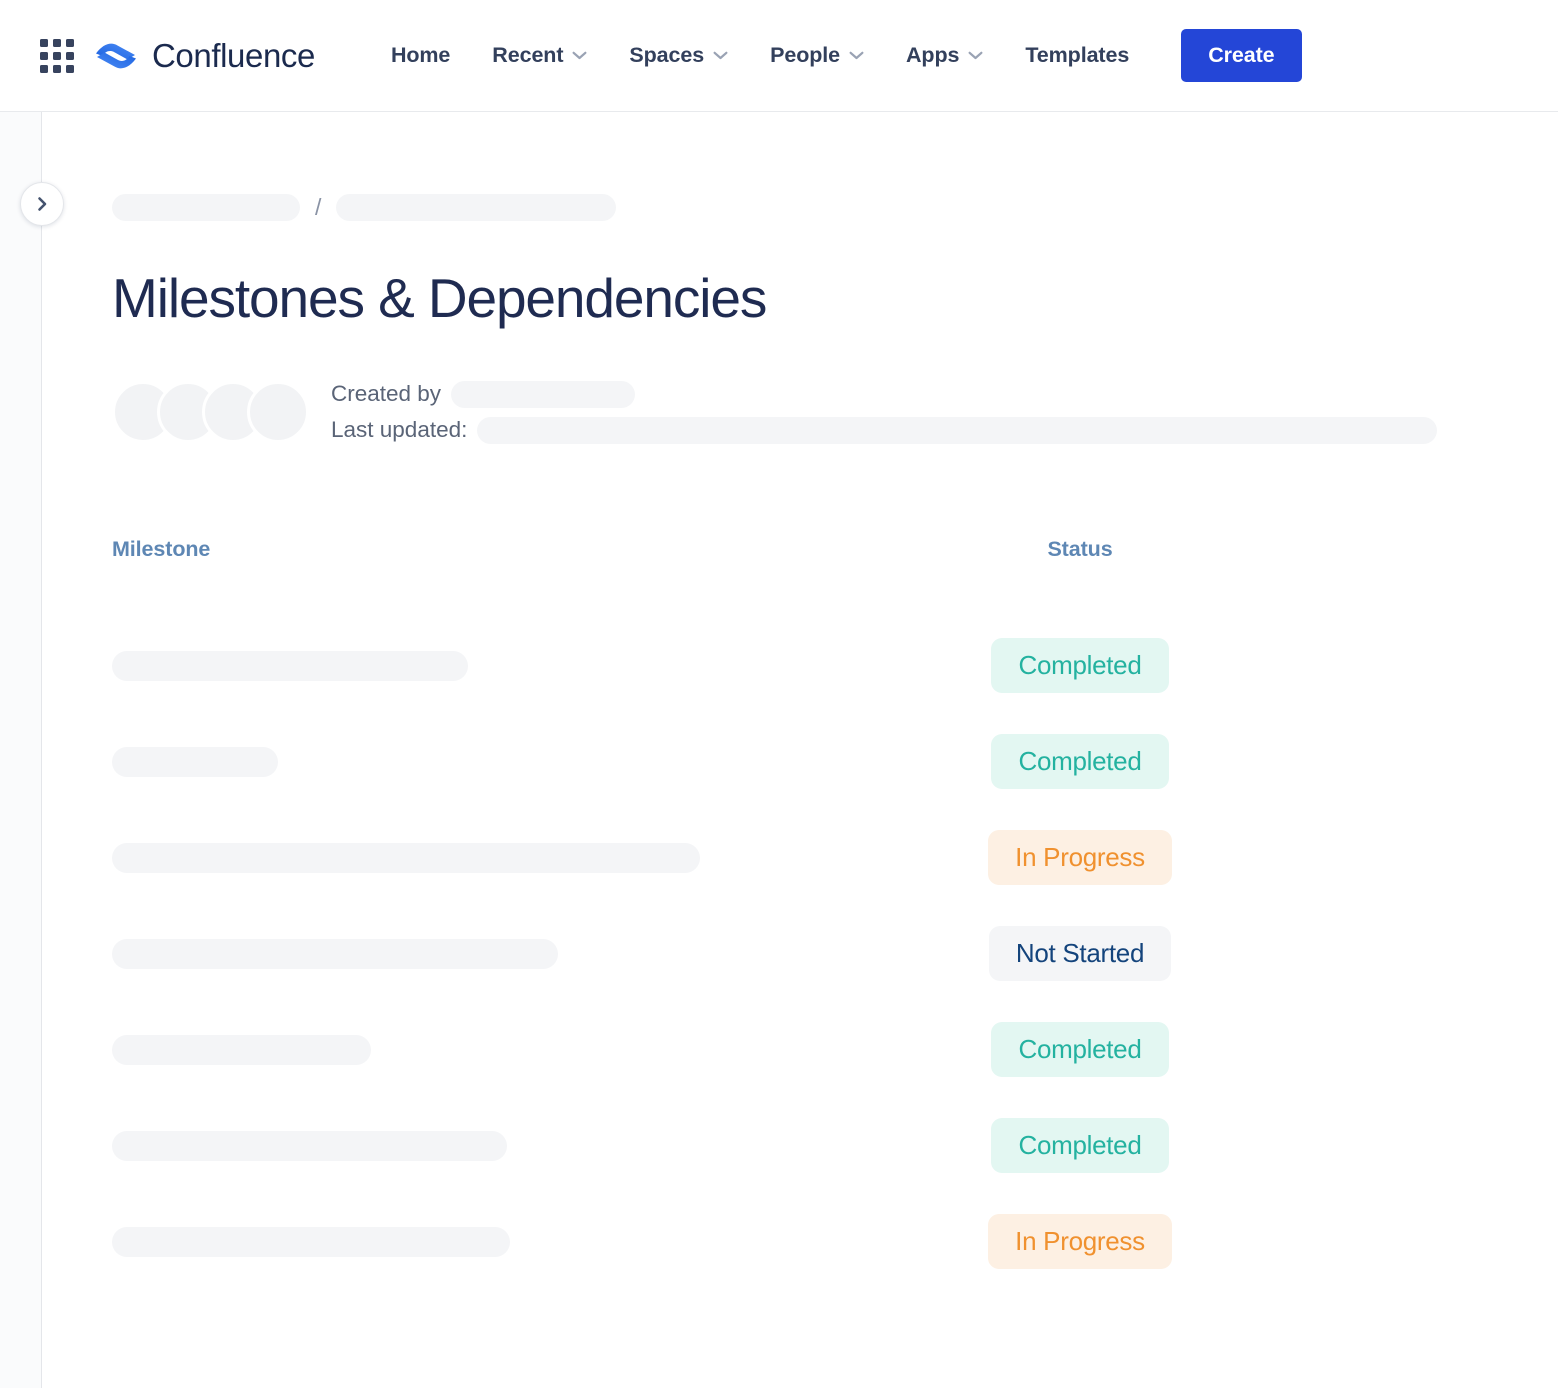  I want to click on nav-item-templates: Templates, so click(1077, 55).